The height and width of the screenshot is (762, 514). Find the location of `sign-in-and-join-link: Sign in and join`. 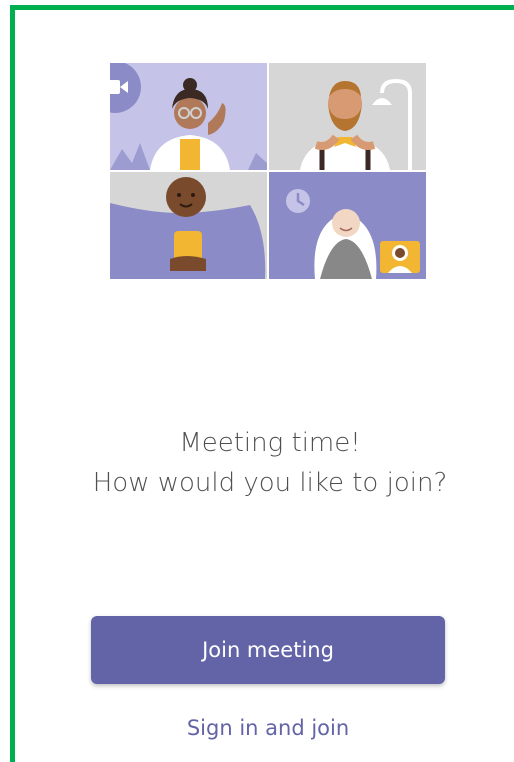

sign-in-and-join-link: Sign in and join is located at coordinates (268, 728).